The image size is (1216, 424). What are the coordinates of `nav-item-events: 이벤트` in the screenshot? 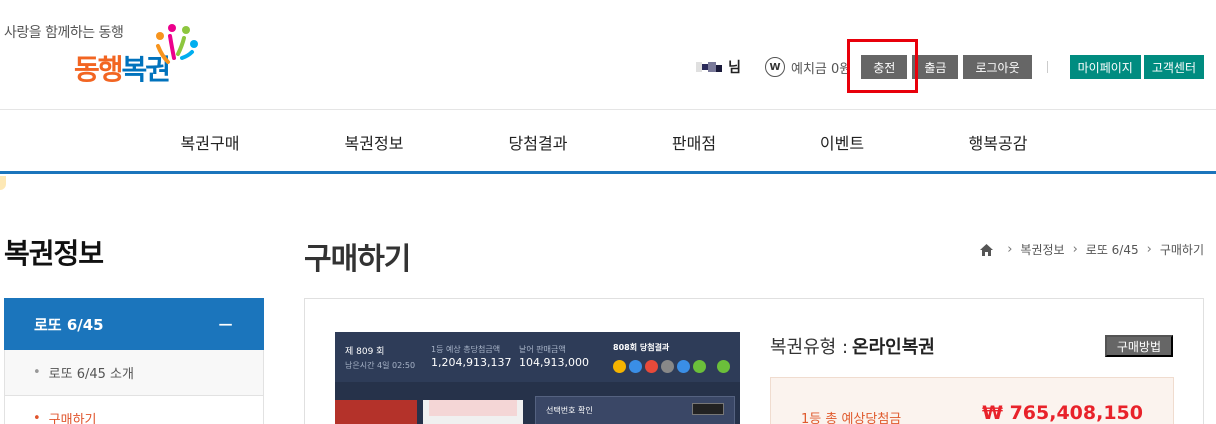 It's located at (842, 142).